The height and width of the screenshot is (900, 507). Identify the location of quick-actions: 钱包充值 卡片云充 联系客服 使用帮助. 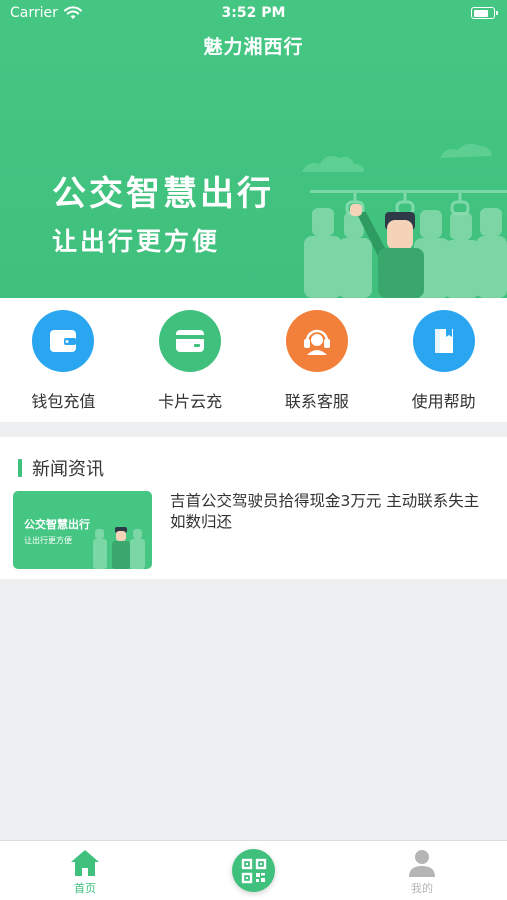
(253, 360).